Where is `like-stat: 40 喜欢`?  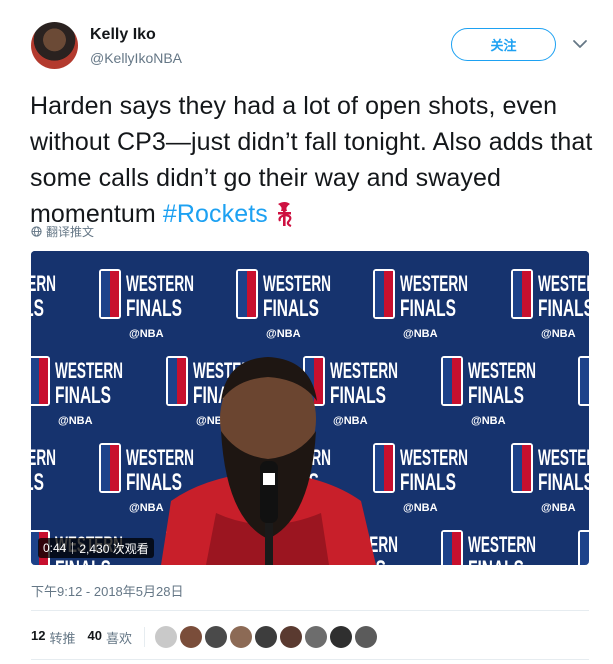 like-stat: 40 喜欢 is located at coordinates (109, 637).